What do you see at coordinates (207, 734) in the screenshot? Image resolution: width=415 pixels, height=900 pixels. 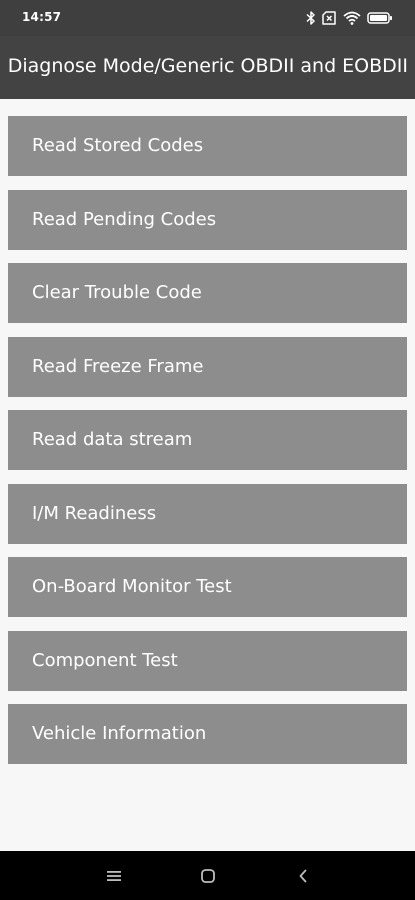 I see `vehicle-information-button: Vehicle Information` at bounding box center [207, 734].